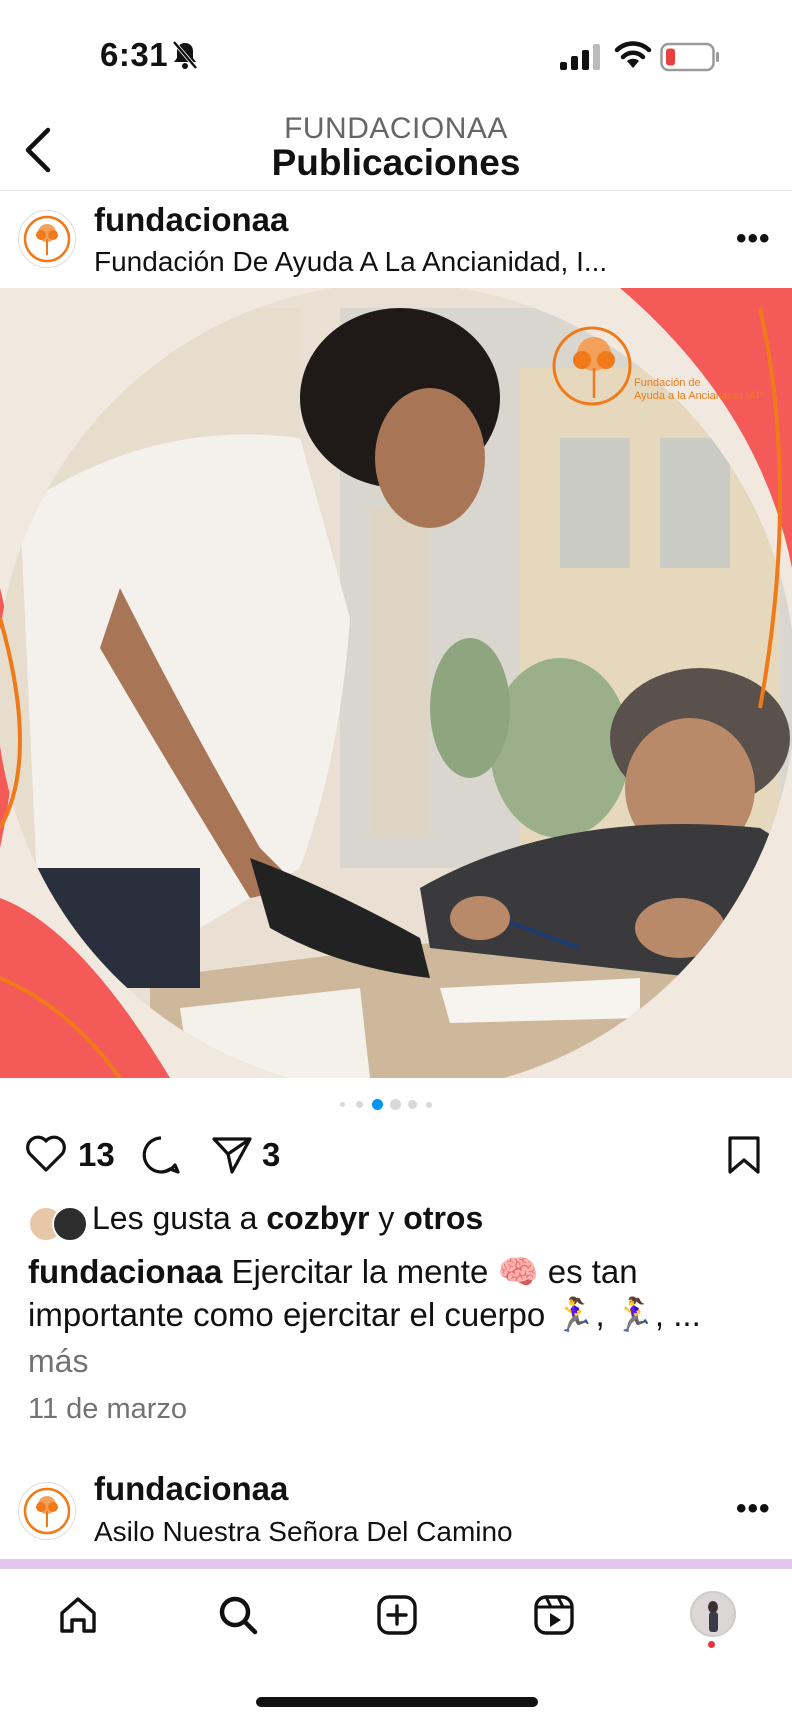 The image size is (792, 1721). Describe the element at coordinates (175, 1218) in the screenshot. I see `likes-prefix: Les gusta a` at that location.